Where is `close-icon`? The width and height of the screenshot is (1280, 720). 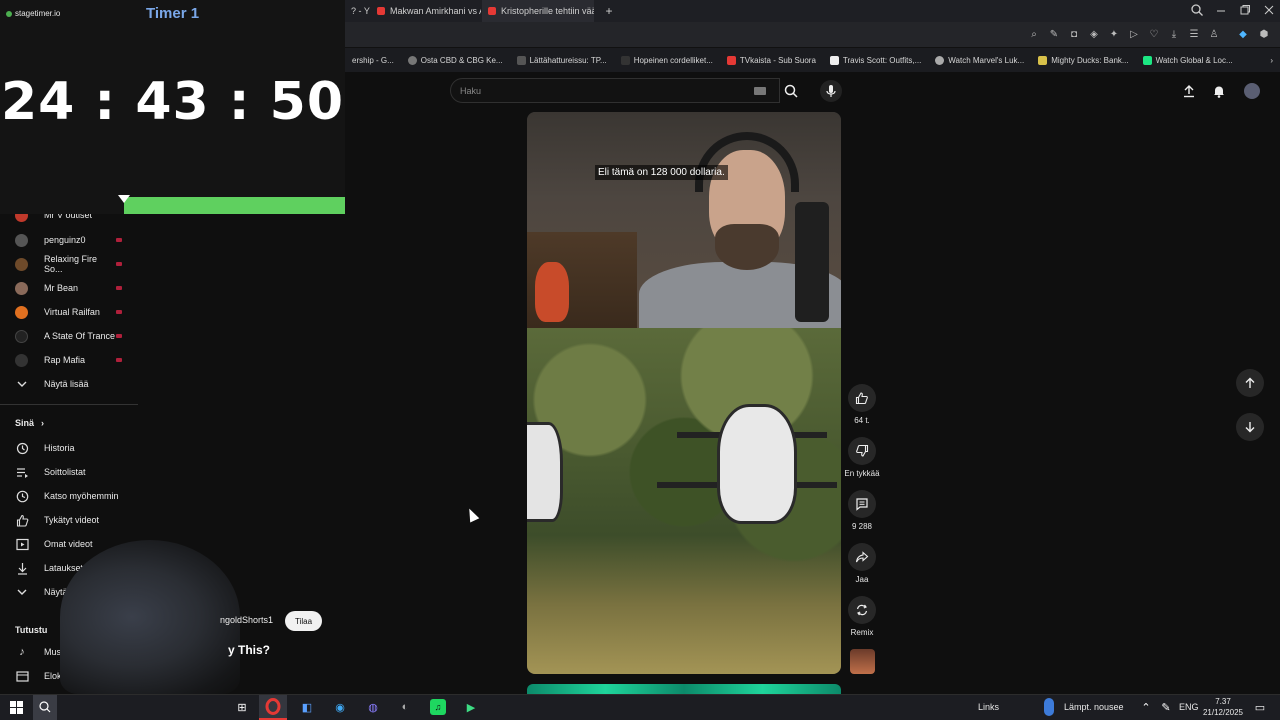
close-icon is located at coordinates (1269, 10).